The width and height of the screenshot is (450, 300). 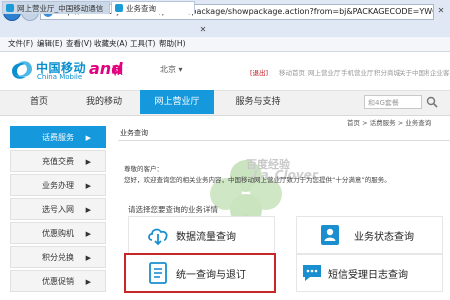 What do you see at coordinates (330, 235) in the screenshot?
I see `person-card-icon` at bounding box center [330, 235].